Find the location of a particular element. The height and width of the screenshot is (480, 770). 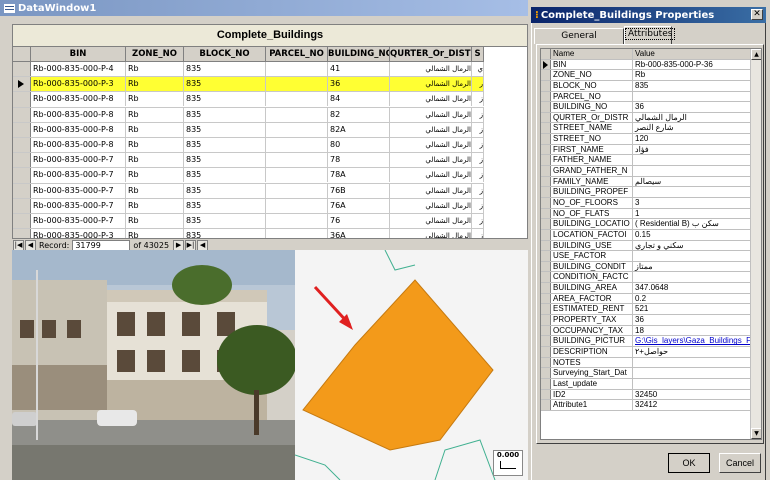

table-row: Rb-000-835-000-P-8 Rb 835 82 الرمال الشمالي ز is located at coordinates (248, 115).